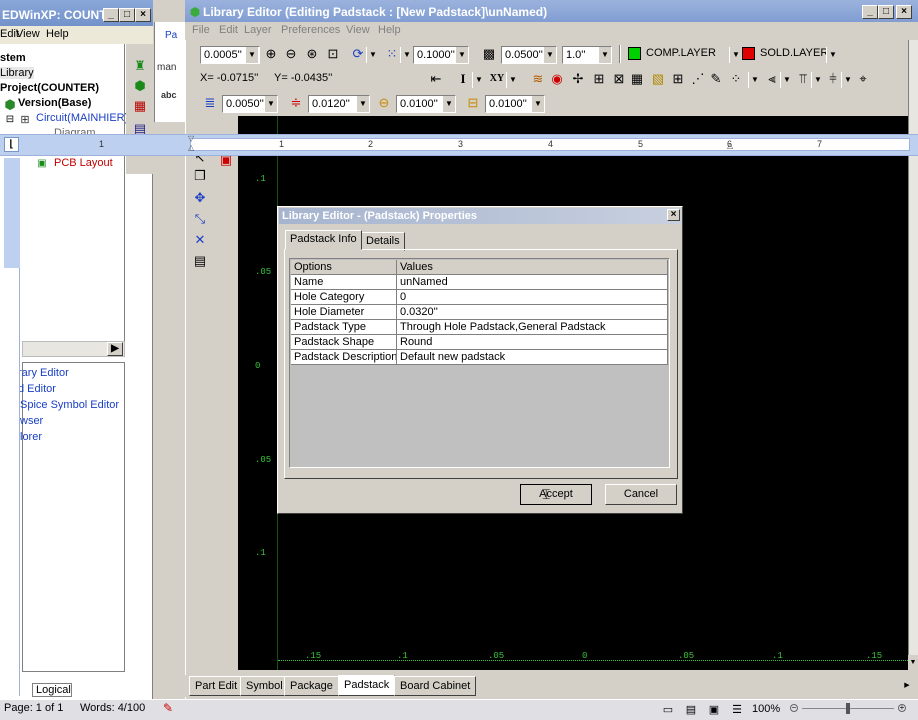 The image size is (918, 720). What do you see at coordinates (736, 79) in the screenshot?
I see `distribute-icon: ⁘` at bounding box center [736, 79].